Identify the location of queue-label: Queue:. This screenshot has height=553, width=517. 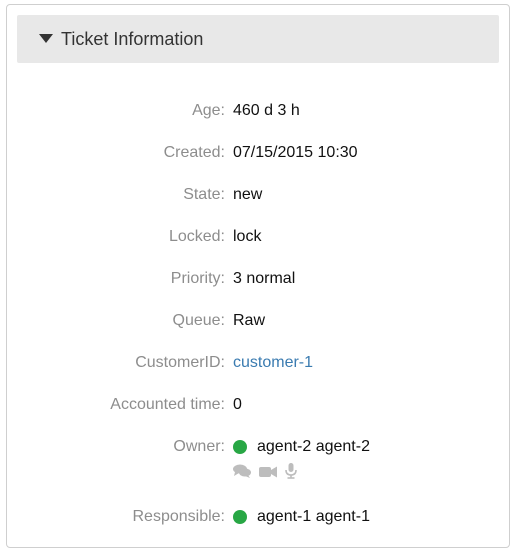
(198, 320).